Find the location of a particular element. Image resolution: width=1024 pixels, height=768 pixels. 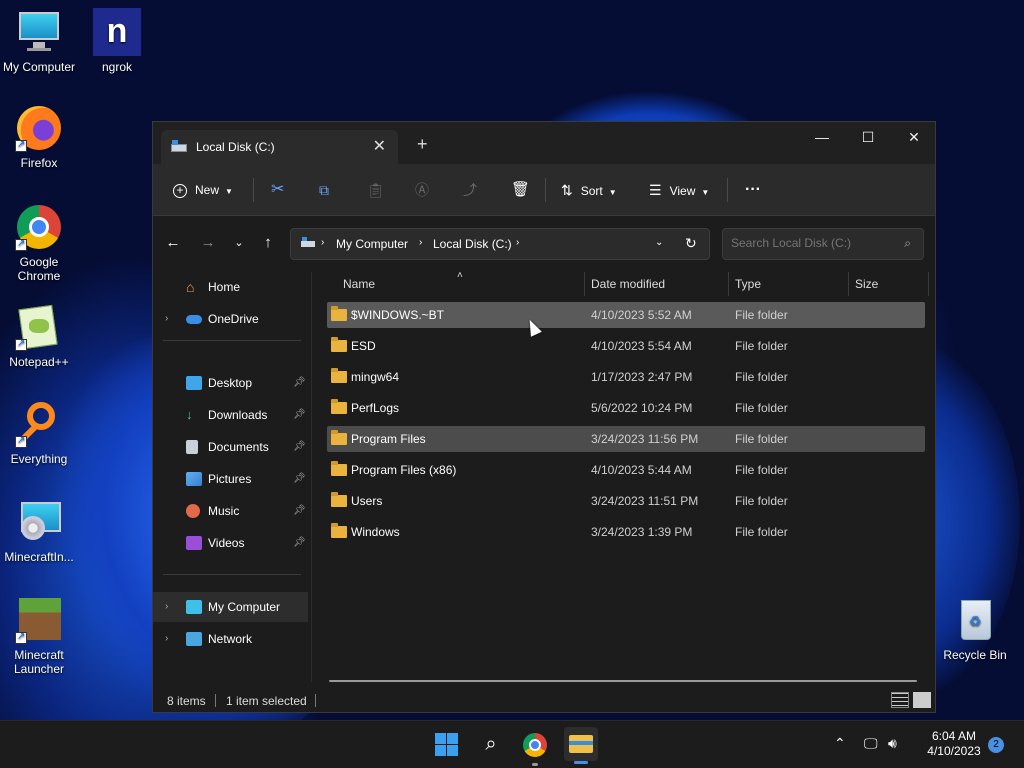

column-header-type: Type is located at coordinates (748, 284).